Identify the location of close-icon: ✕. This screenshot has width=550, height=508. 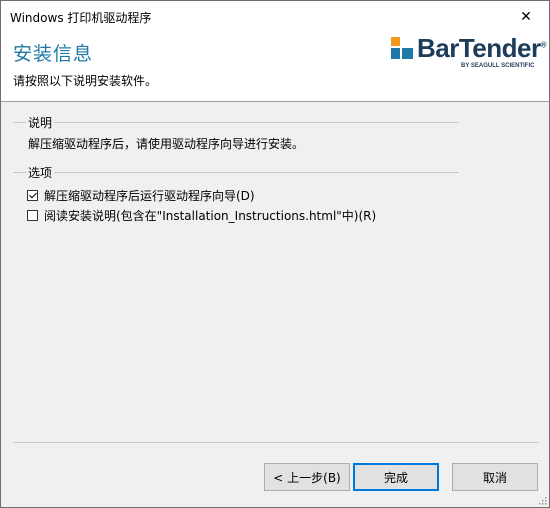
(526, 16).